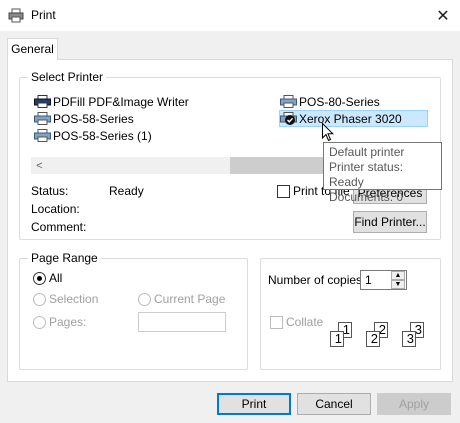 This screenshot has height=423, width=460. Describe the element at coordinates (67, 322) in the screenshot. I see `pages-label: Pages:` at that location.